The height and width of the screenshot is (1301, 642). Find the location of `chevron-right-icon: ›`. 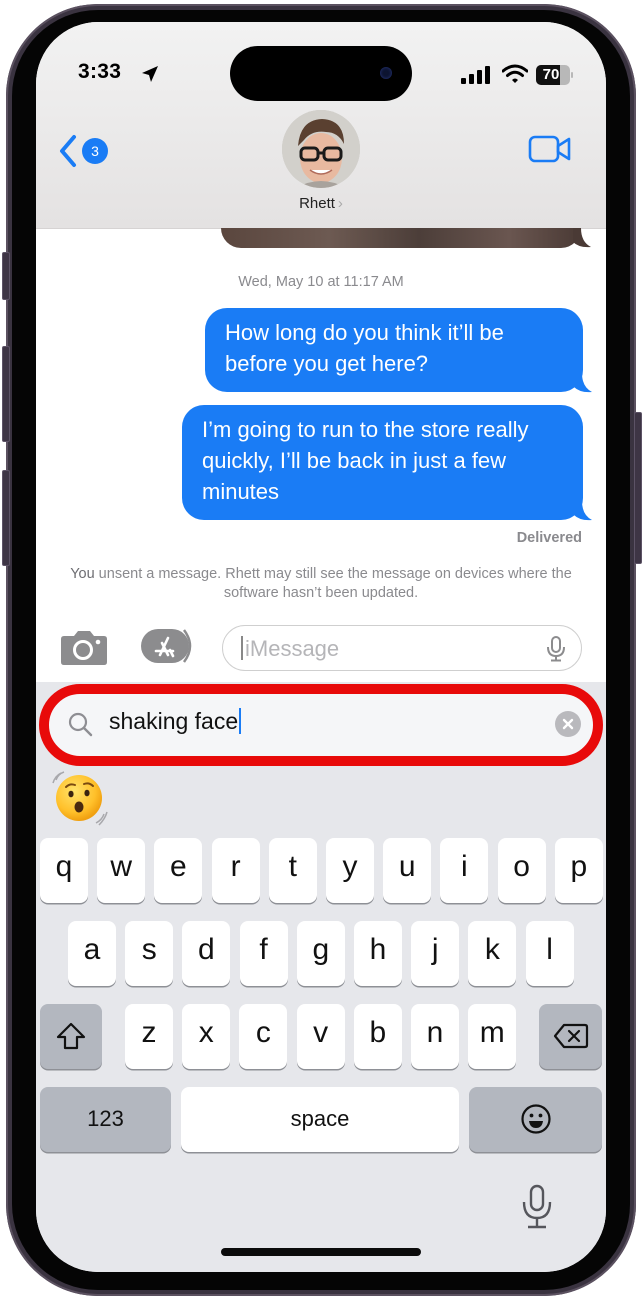

chevron-right-icon: › is located at coordinates (340, 203).